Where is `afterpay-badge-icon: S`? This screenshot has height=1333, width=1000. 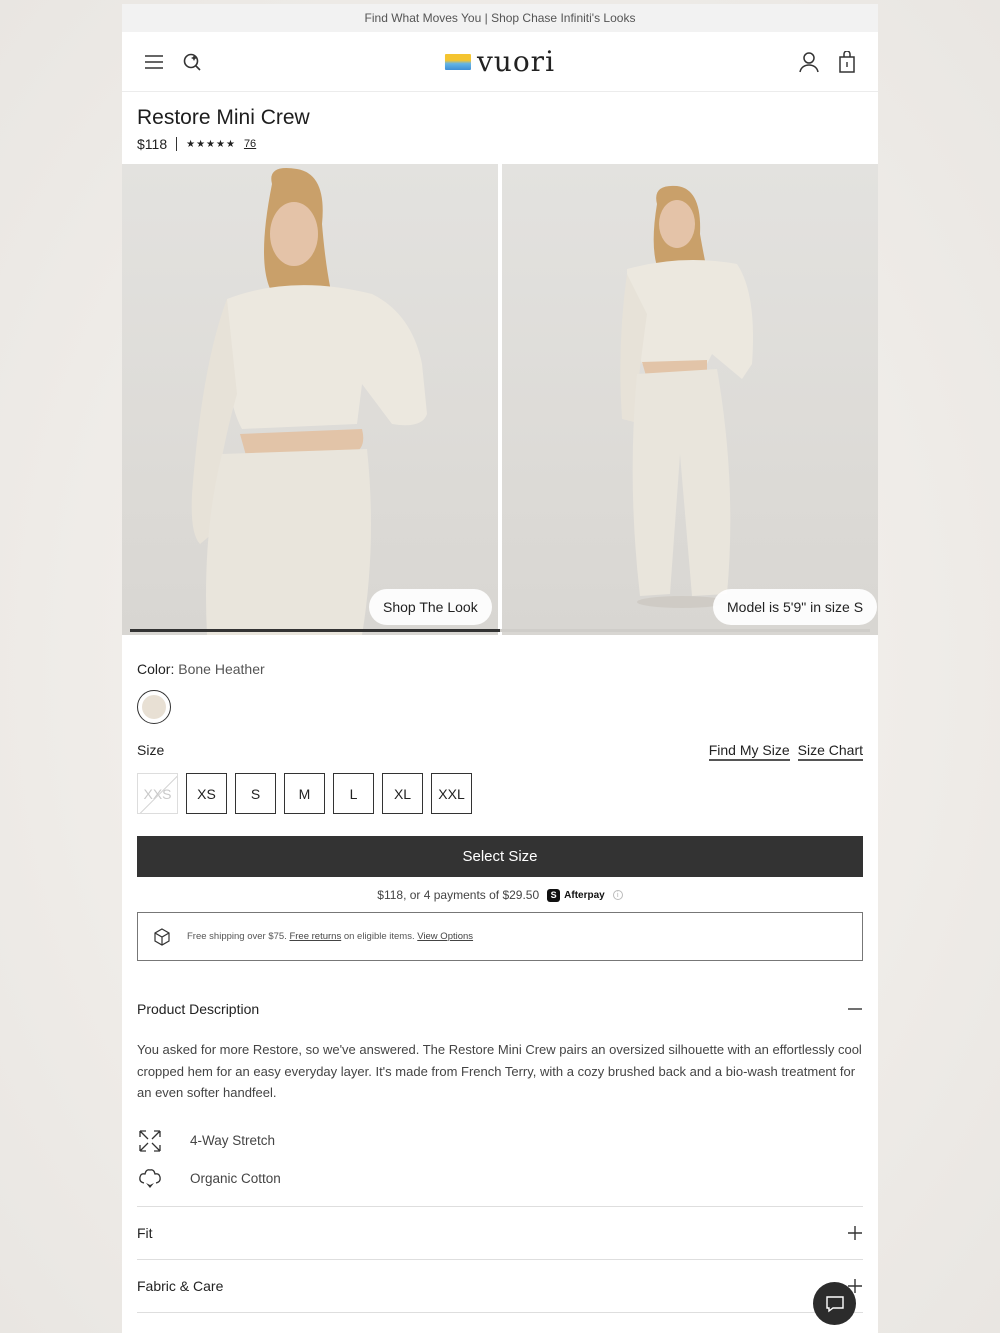
afterpay-badge-icon: S is located at coordinates (554, 895).